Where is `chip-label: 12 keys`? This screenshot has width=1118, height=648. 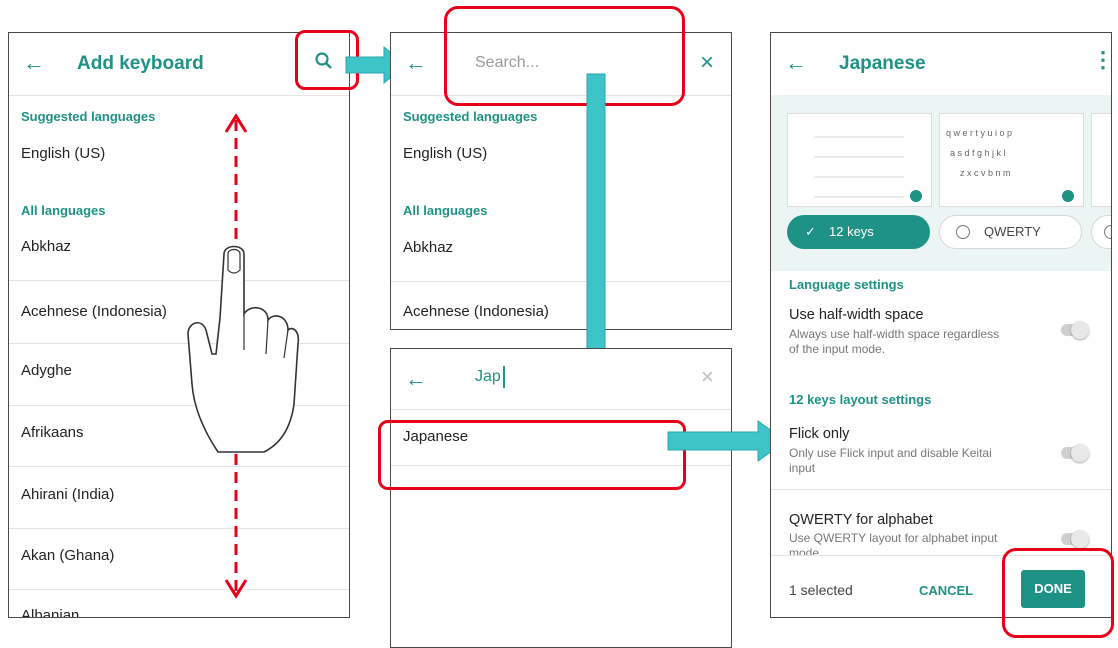 chip-label: 12 keys is located at coordinates (851, 231).